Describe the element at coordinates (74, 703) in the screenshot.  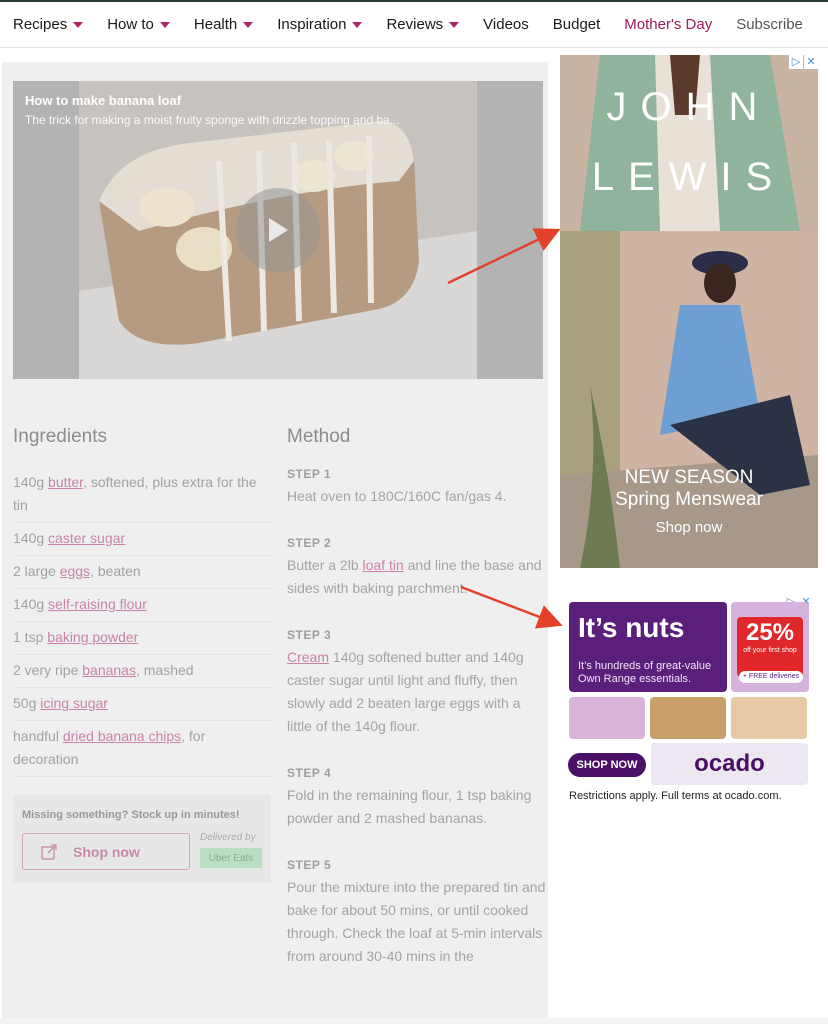
I see `ingredient-link: icing sugar` at that location.